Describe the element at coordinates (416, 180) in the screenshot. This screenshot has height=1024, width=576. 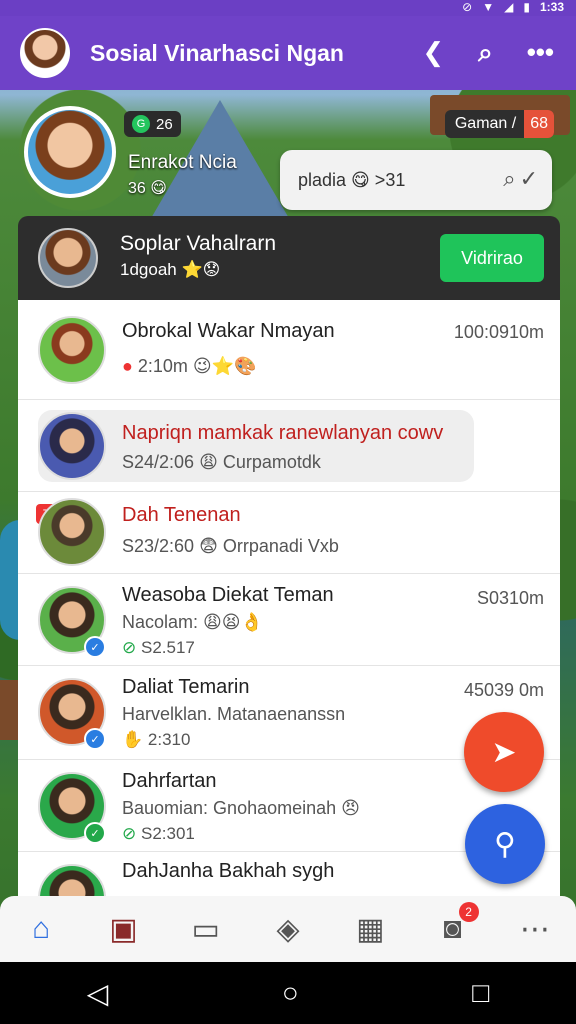
I see `search-input: pladia 😋 >31 ⌕ ✓` at that location.